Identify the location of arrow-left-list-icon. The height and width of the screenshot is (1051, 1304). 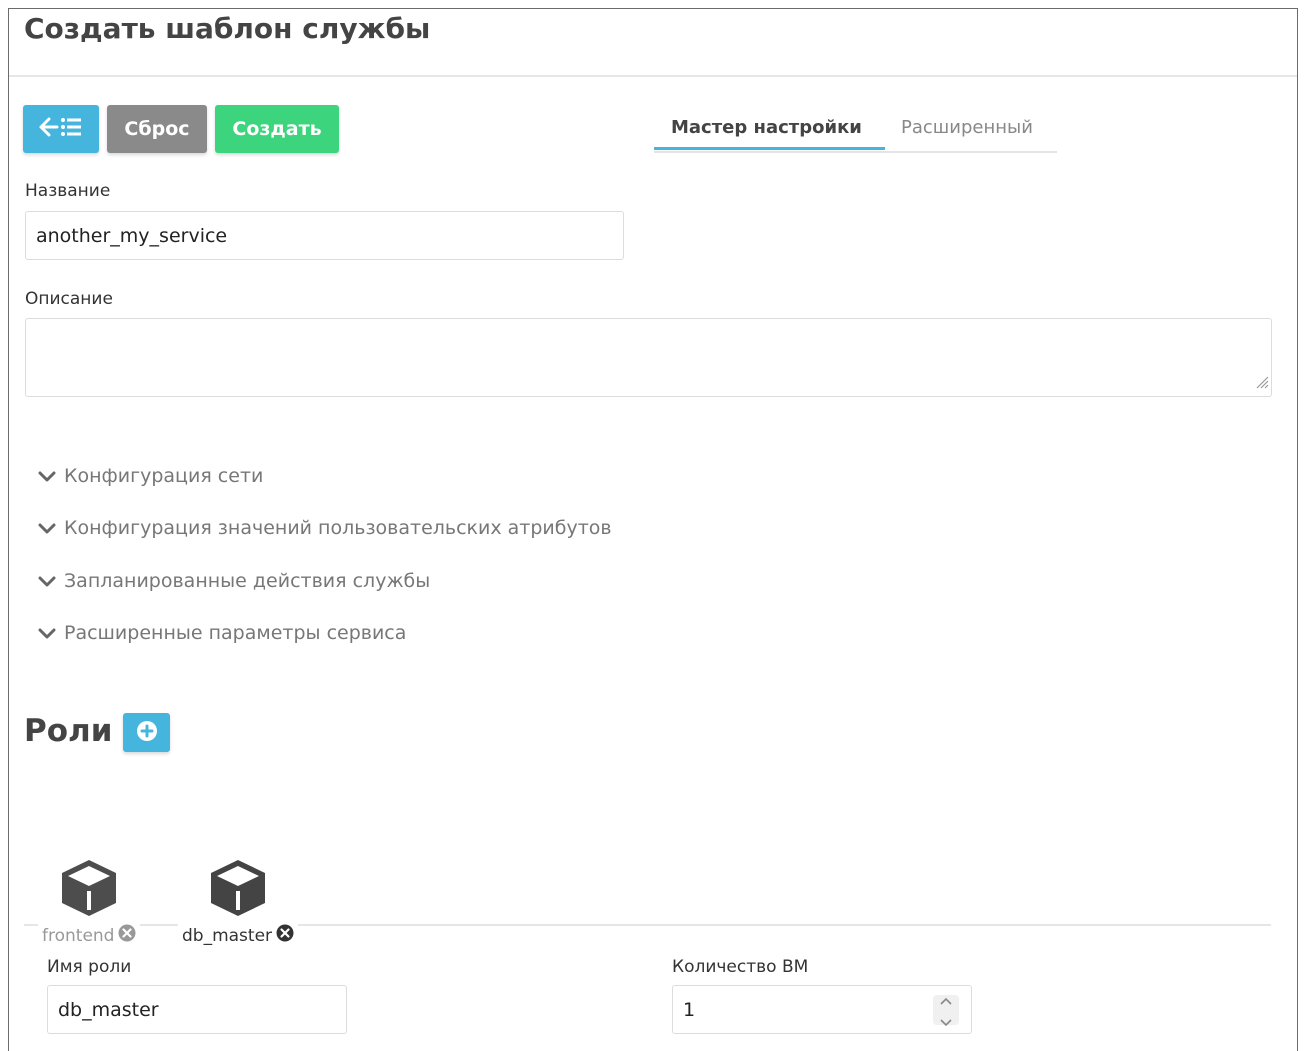
(61, 129).